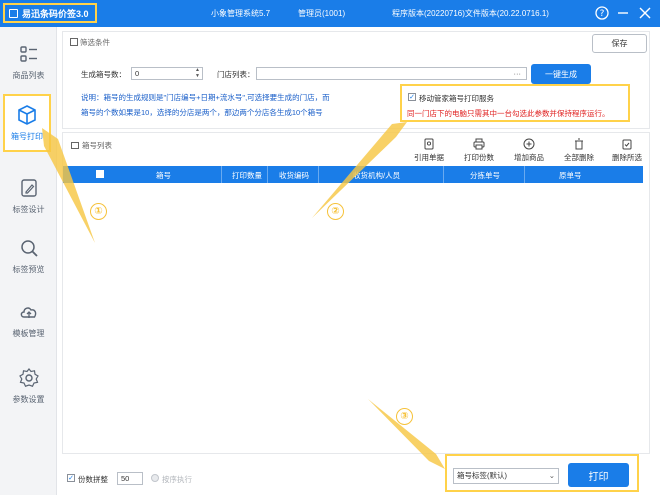 This screenshot has width=660, height=495. I want to click on app-title-text: 易迅条码价签3.0, so click(55, 13).